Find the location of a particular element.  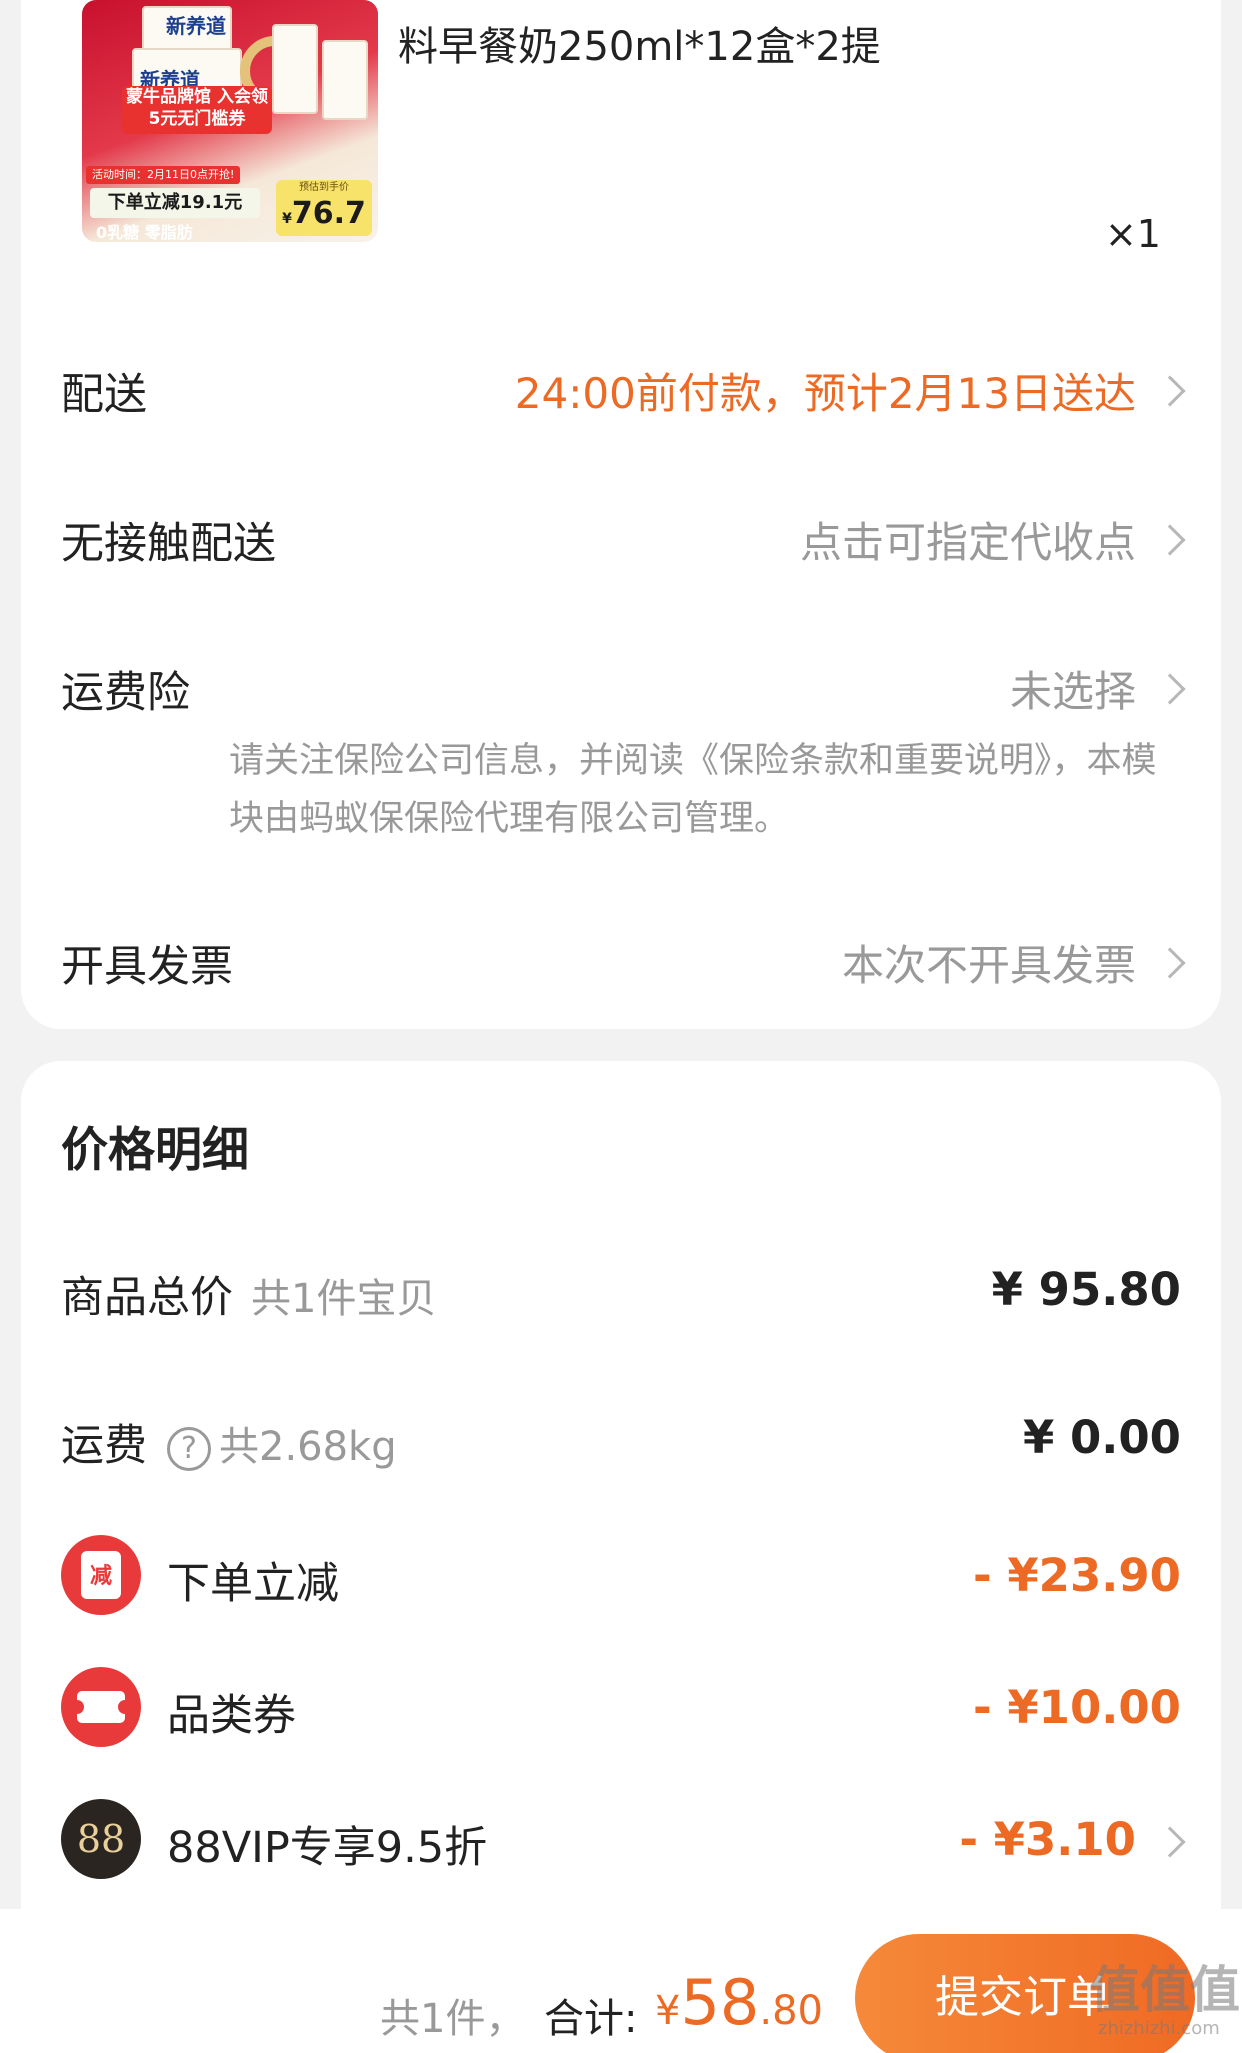

product-quantity: ×1 is located at coordinates (1132, 234).